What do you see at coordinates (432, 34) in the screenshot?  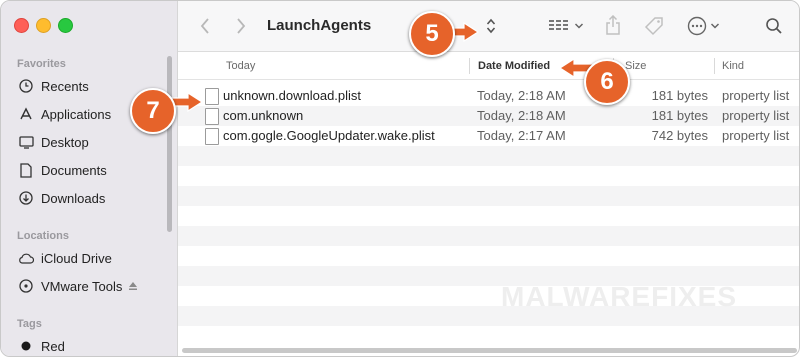 I see `annotation-badge-5: 5` at bounding box center [432, 34].